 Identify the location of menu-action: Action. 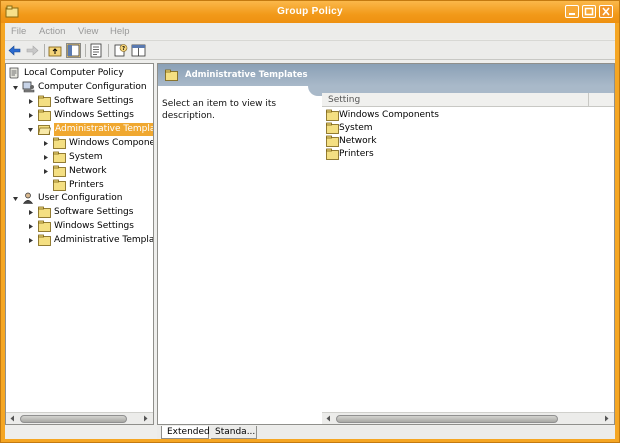
(52, 31).